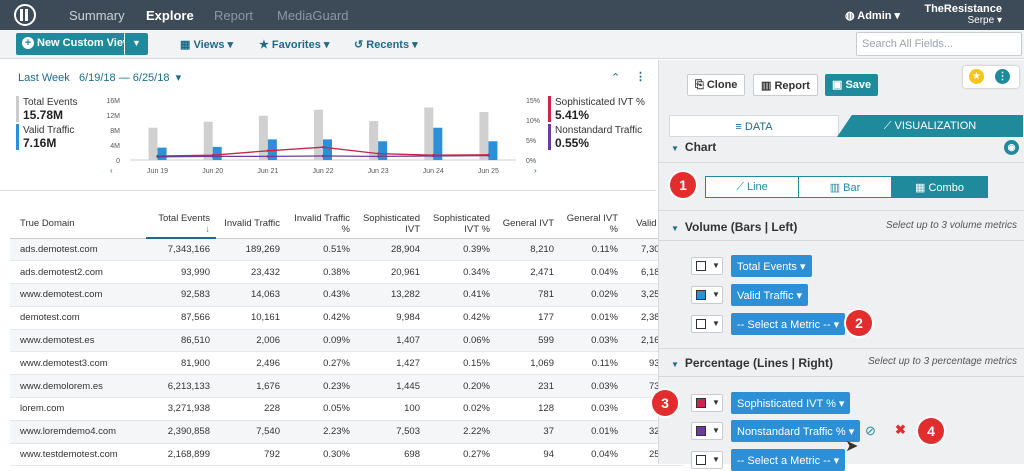 The height and width of the screenshot is (471, 1024). I want to click on new-custom-view-button: + New Custom View, so click(77, 44).